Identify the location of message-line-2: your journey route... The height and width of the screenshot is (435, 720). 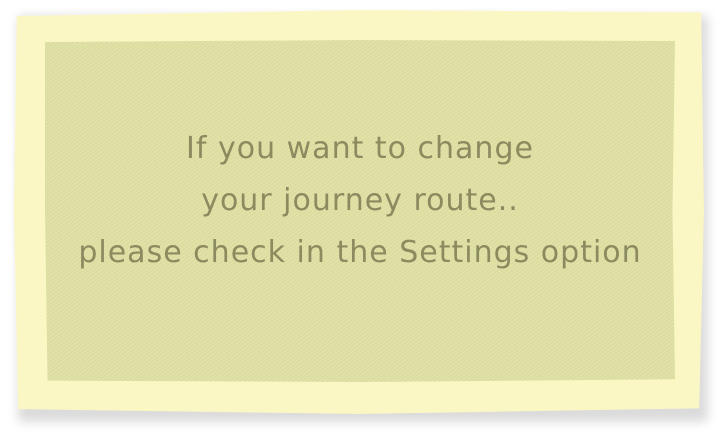
(360, 200).